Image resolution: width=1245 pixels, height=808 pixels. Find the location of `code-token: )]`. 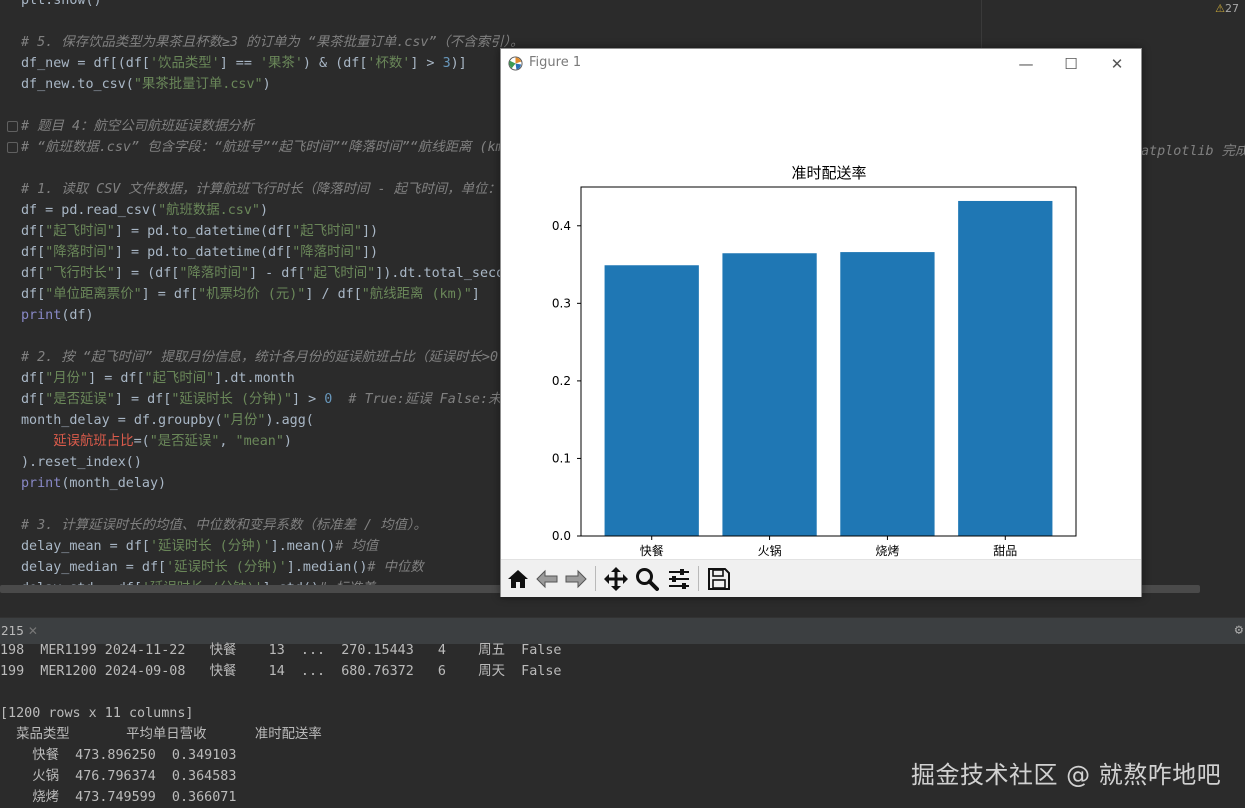

code-token: )] is located at coordinates (458, 63).